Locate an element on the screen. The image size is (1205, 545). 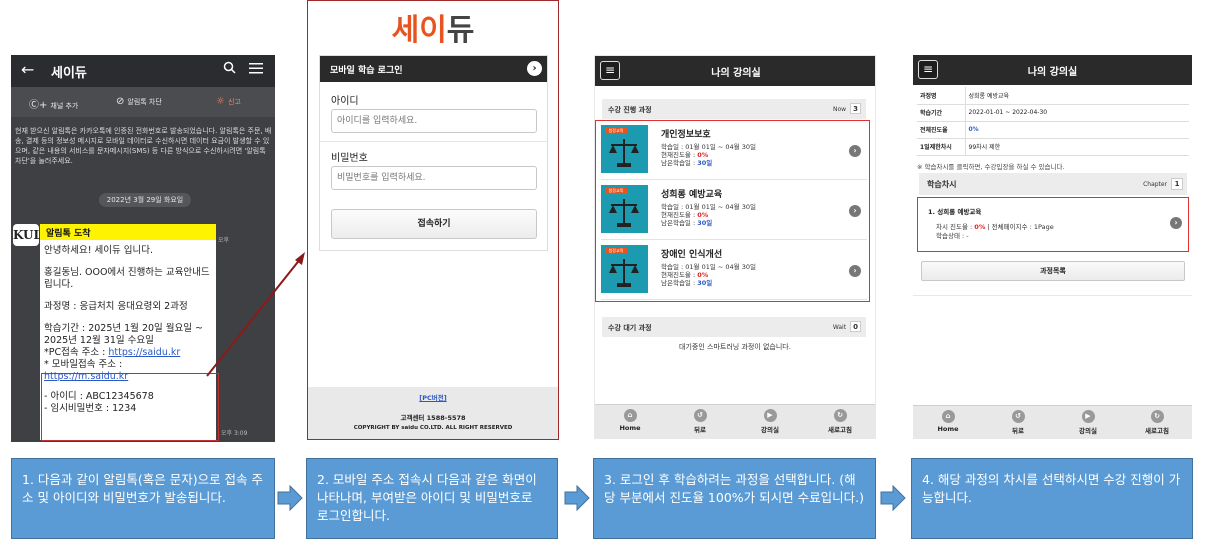
pc-url-line: *PC접속 주소 : https://saidu.kr is located at coordinates (112, 352).